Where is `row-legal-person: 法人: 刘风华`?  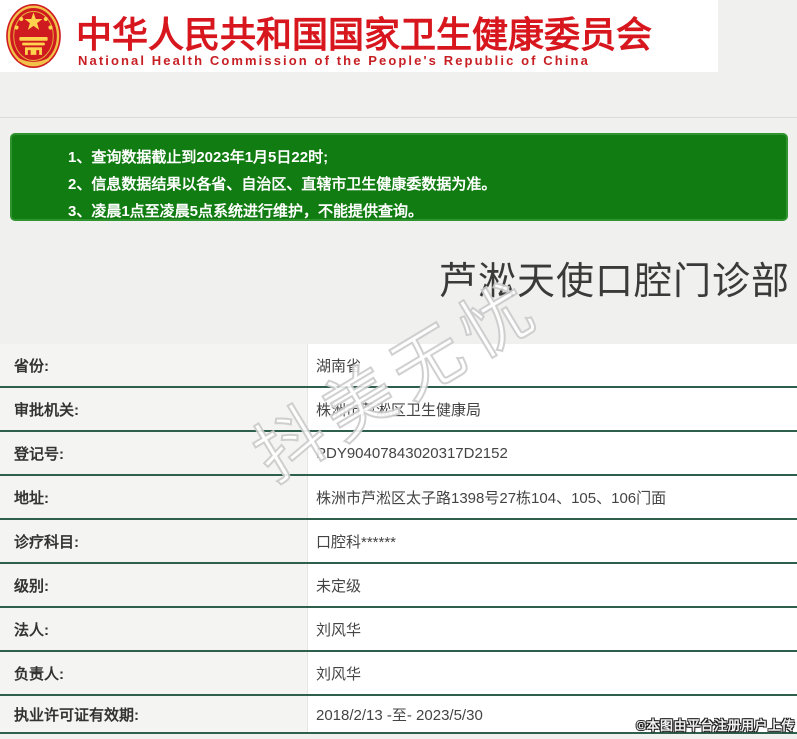 row-legal-person: 法人: 刘风华 is located at coordinates (398, 630).